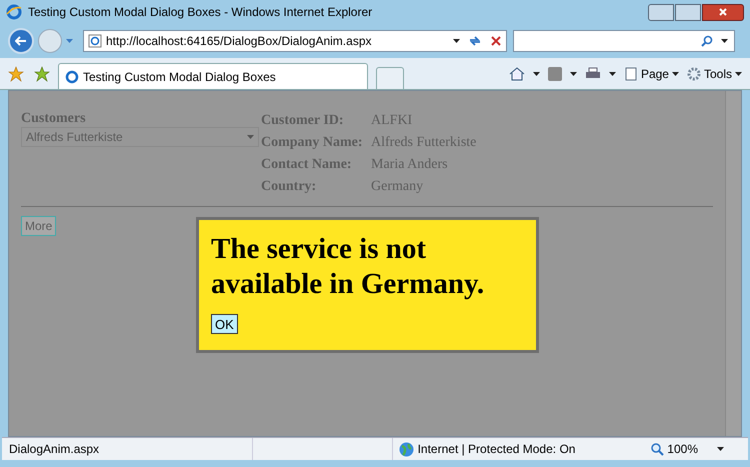 Image resolution: width=750 pixels, height=467 pixels. Describe the element at coordinates (42, 74) in the screenshot. I see `add-star-icon` at that location.